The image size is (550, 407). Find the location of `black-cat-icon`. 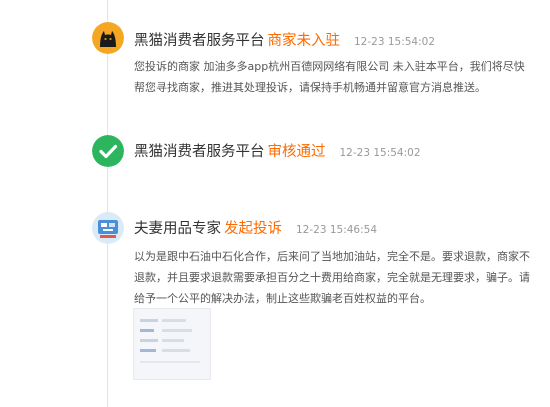

black-cat-icon is located at coordinates (108, 38).